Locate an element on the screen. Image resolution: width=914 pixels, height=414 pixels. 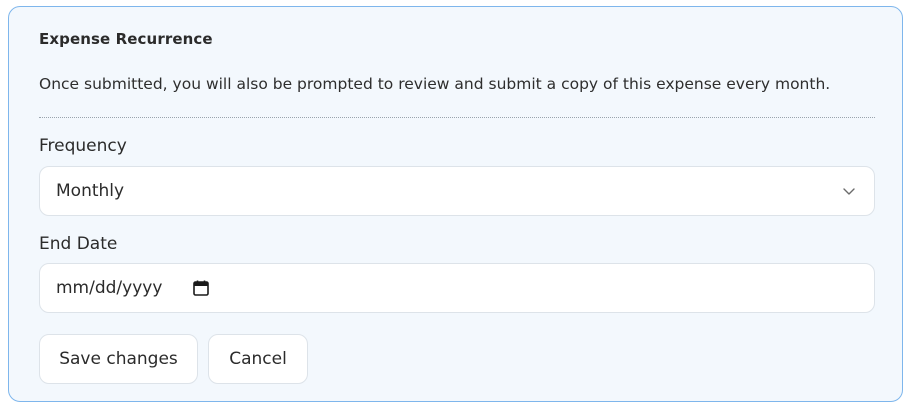
section-title: Expense Recurrence is located at coordinates (126, 39).